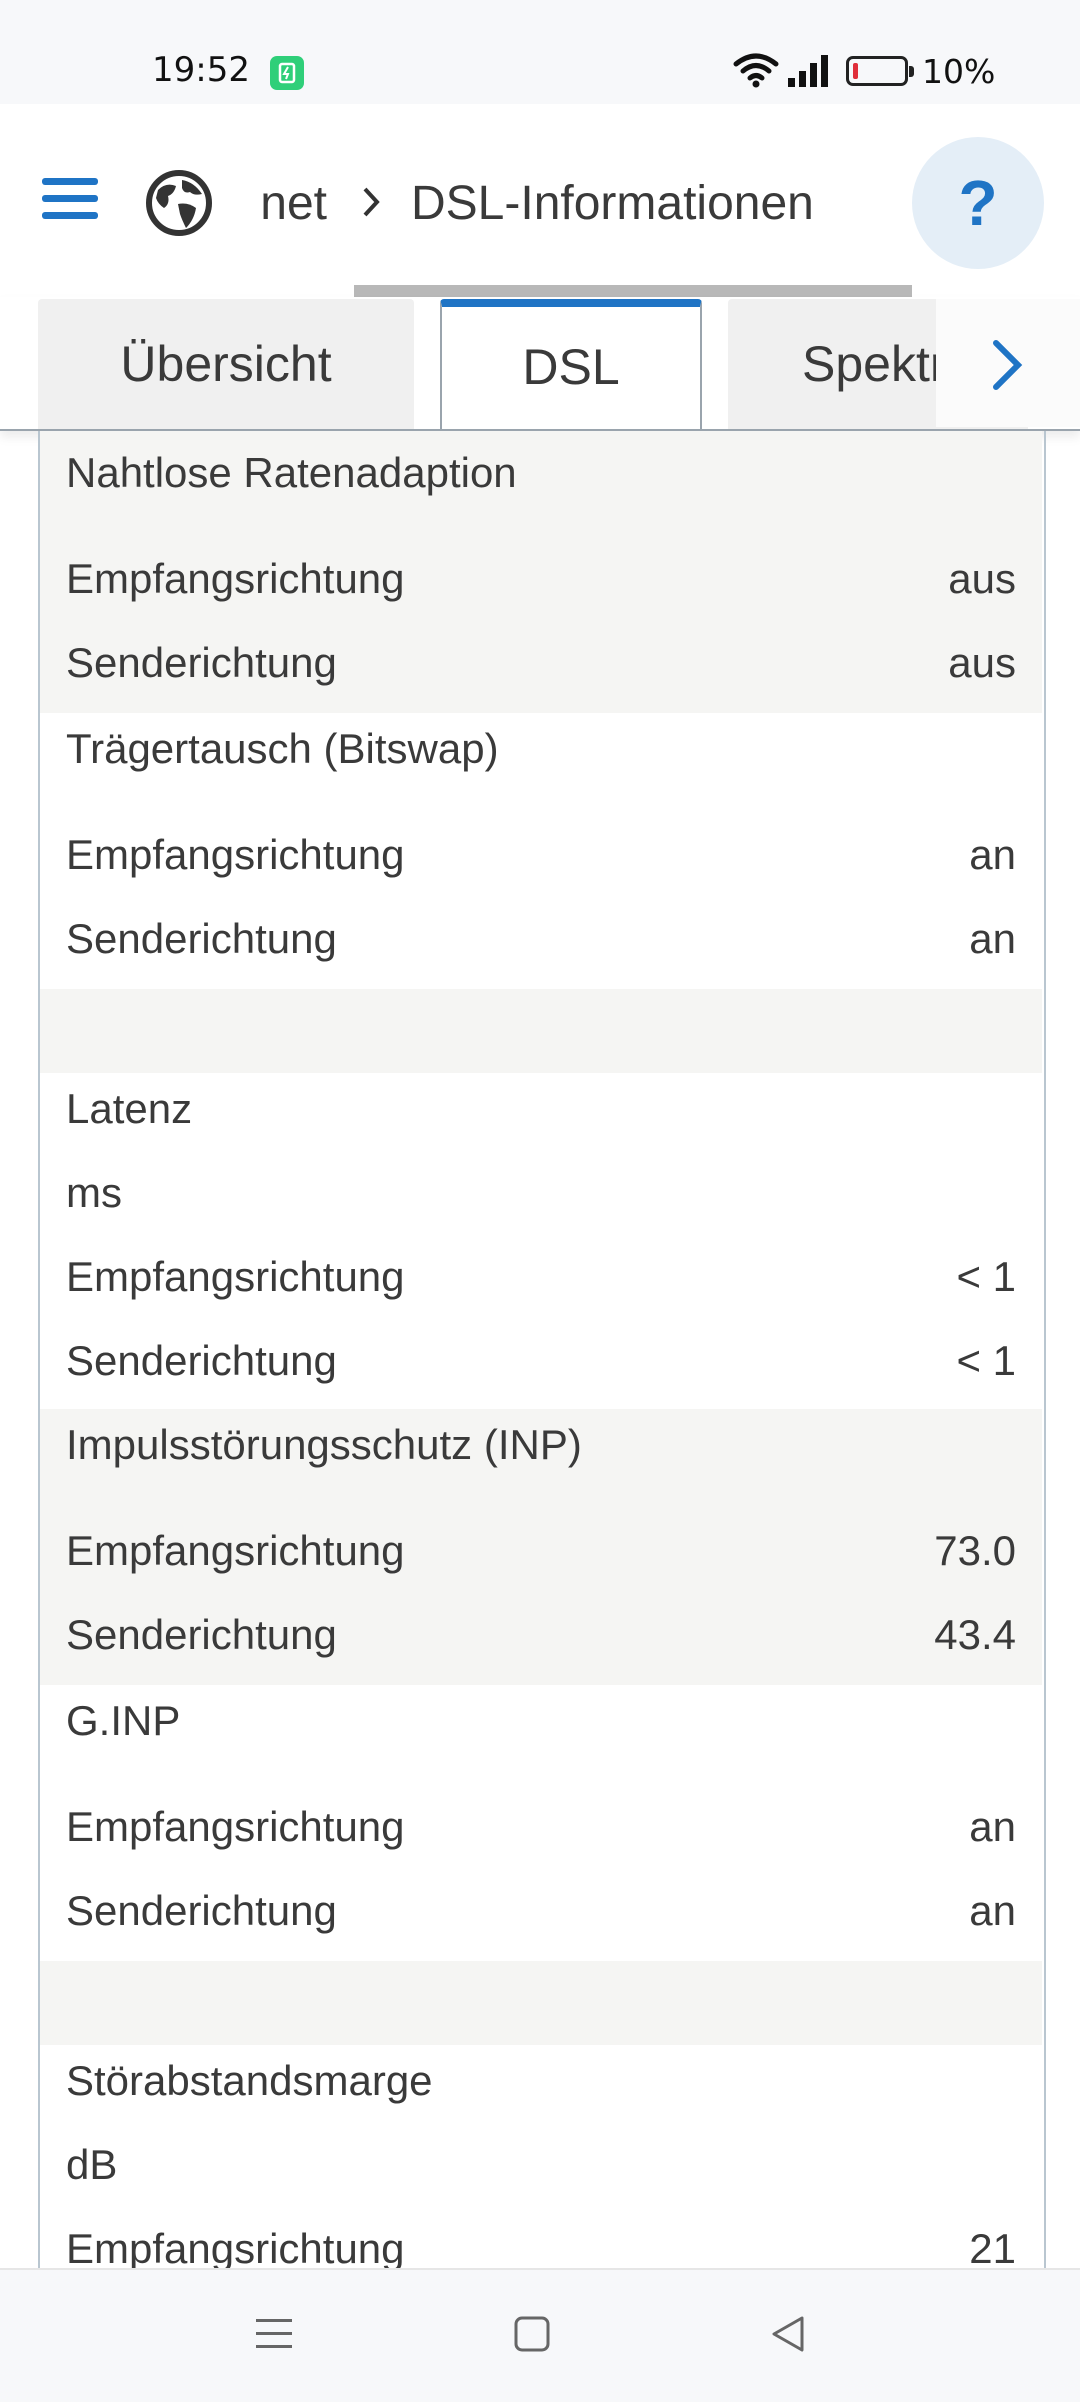 This screenshot has width=1080, height=2402. What do you see at coordinates (532, 2336) in the screenshot?
I see `home-icon` at bounding box center [532, 2336].